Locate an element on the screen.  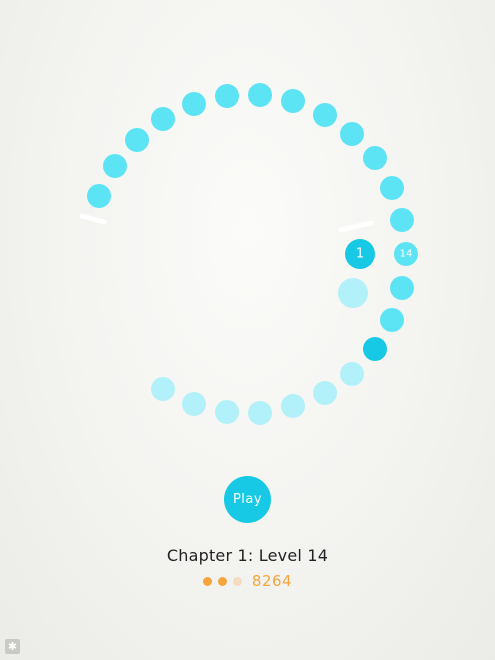
player-dot-label: 1 is located at coordinates (360, 254).